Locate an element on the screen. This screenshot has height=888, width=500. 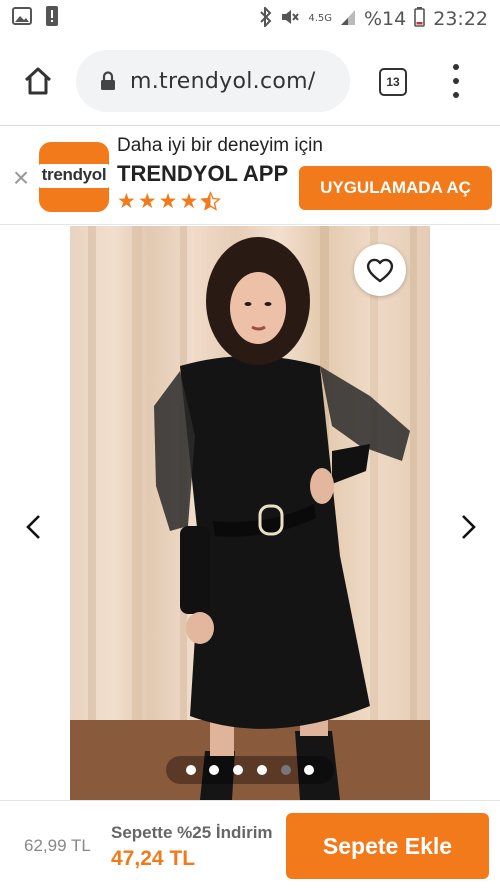
banner-title: TRENDYOL APP is located at coordinates (203, 173).